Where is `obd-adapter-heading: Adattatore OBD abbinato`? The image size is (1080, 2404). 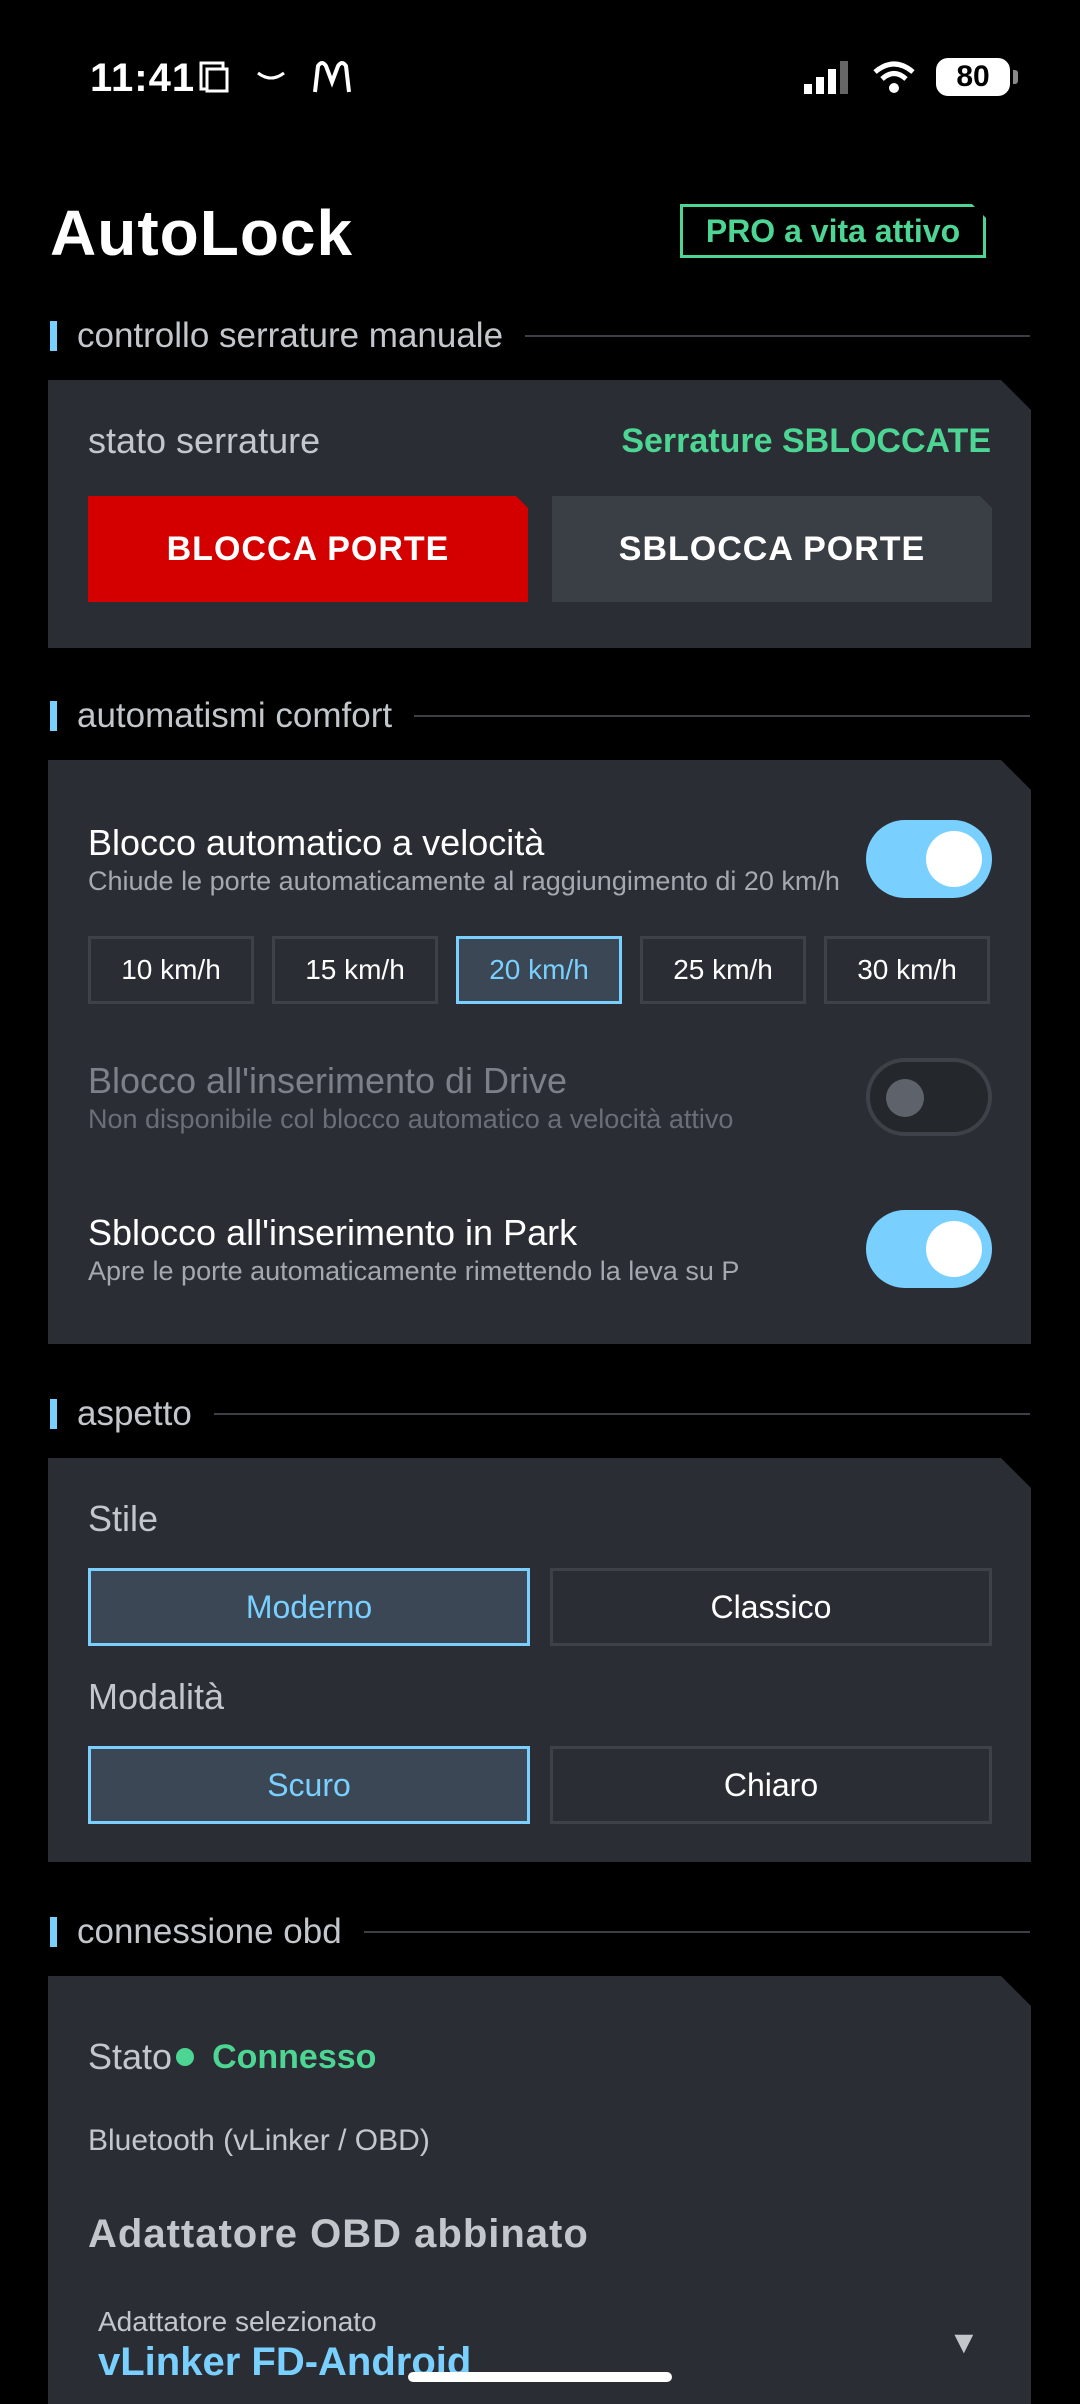 obd-adapter-heading: Adattatore OBD abbinato is located at coordinates (338, 2234).